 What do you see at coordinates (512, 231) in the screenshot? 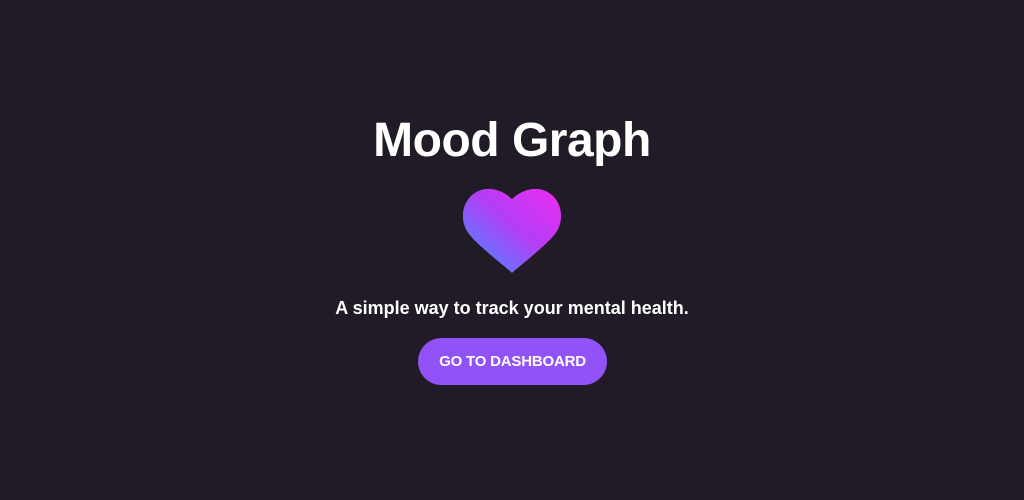
I see `heart-icon` at bounding box center [512, 231].